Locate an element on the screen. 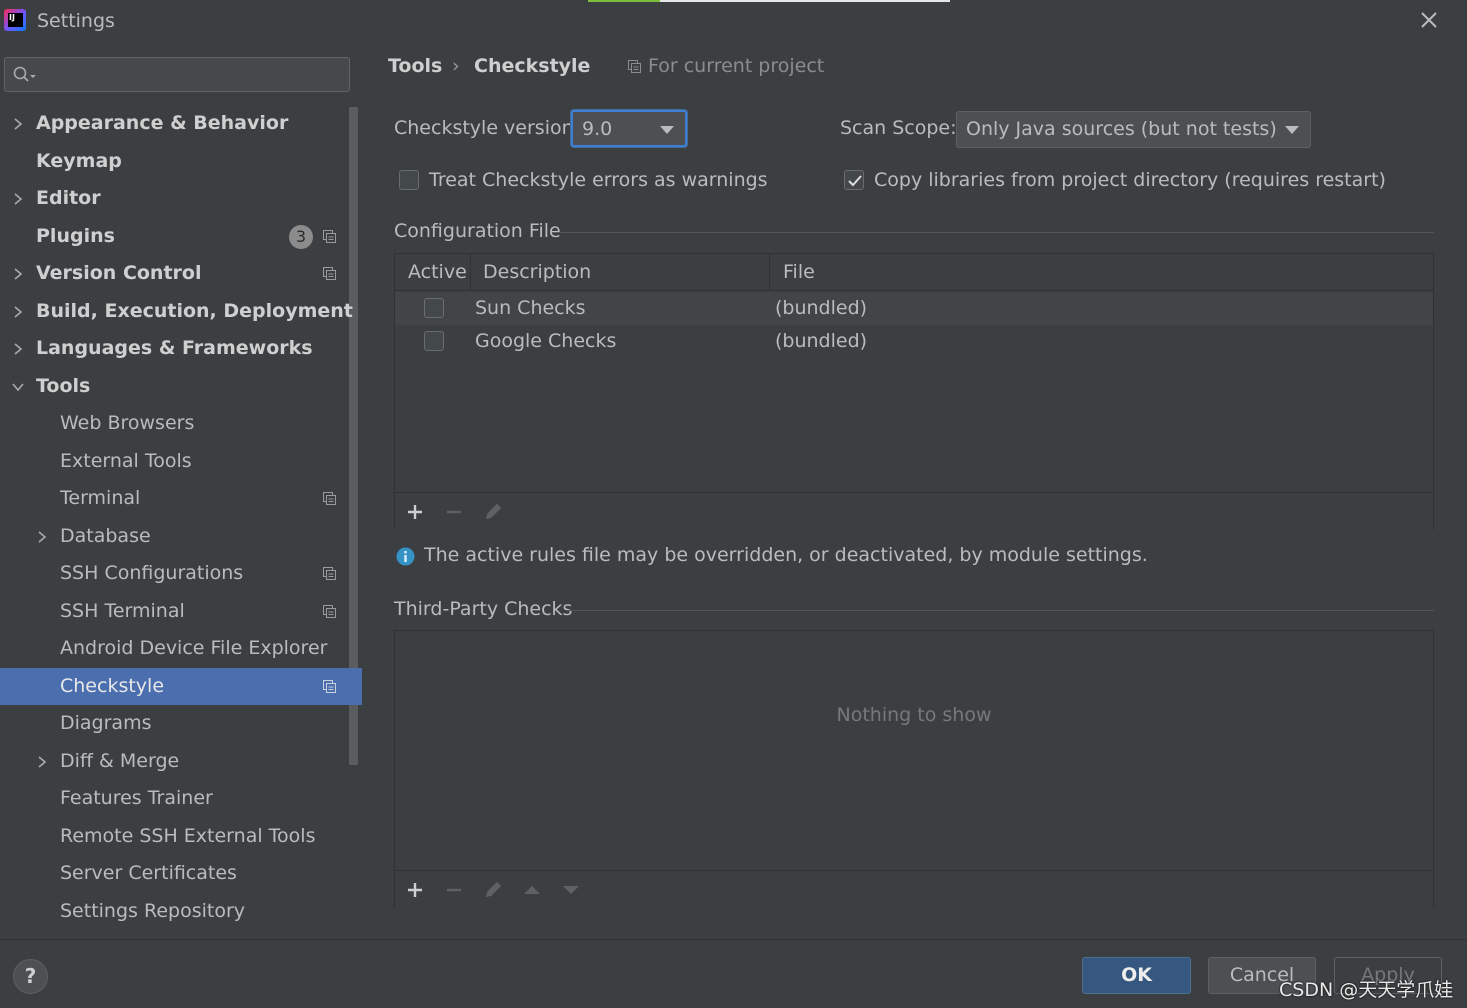 The height and width of the screenshot is (1008, 1467). ok-button: OK is located at coordinates (1136, 975).